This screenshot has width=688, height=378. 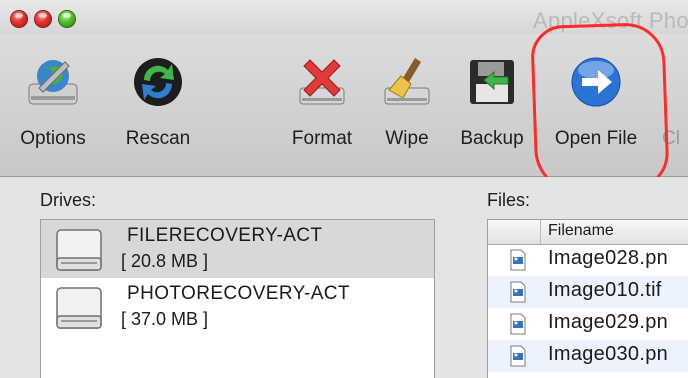 I want to click on rescan-button: Rescan, so click(x=158, y=108).